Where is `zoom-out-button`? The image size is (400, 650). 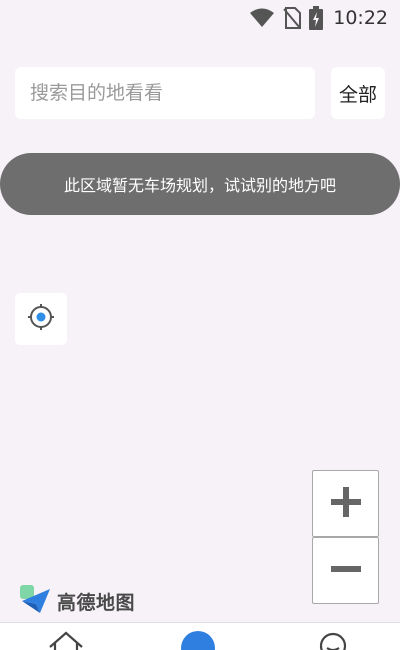
zoom-out-button is located at coordinates (345, 570).